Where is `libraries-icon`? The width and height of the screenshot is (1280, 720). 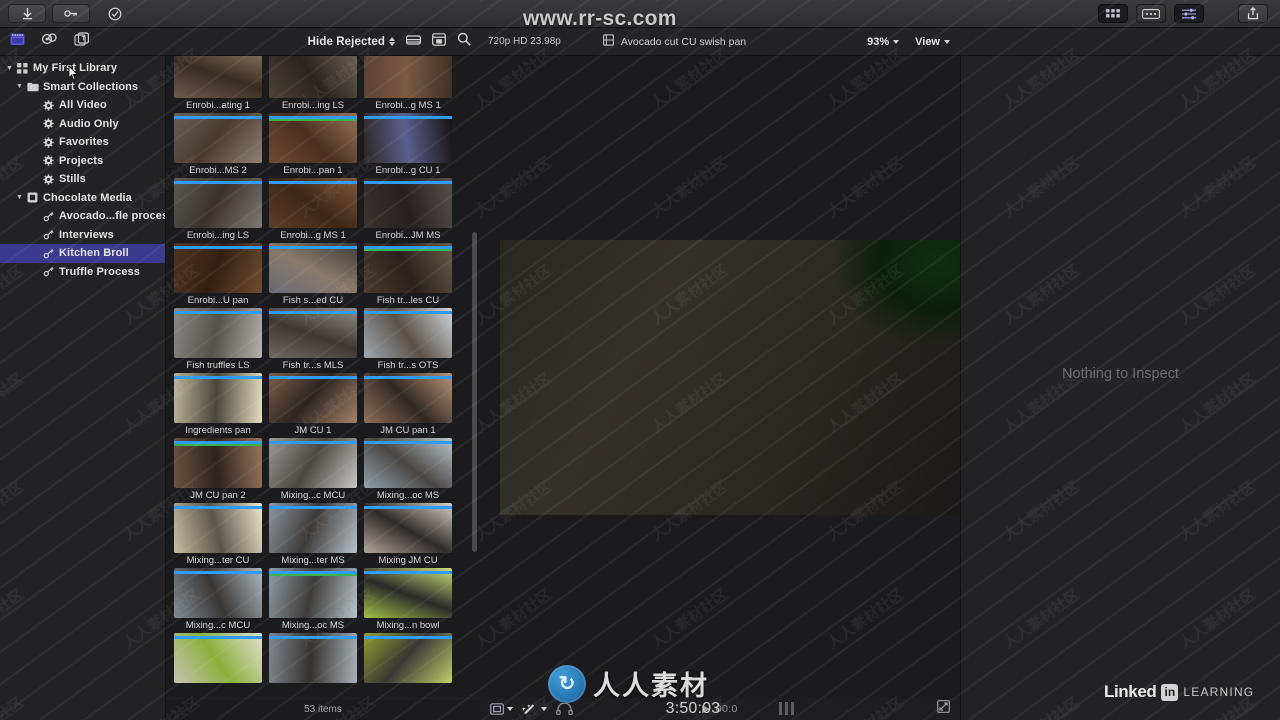
libraries-icon is located at coordinates (17, 41).